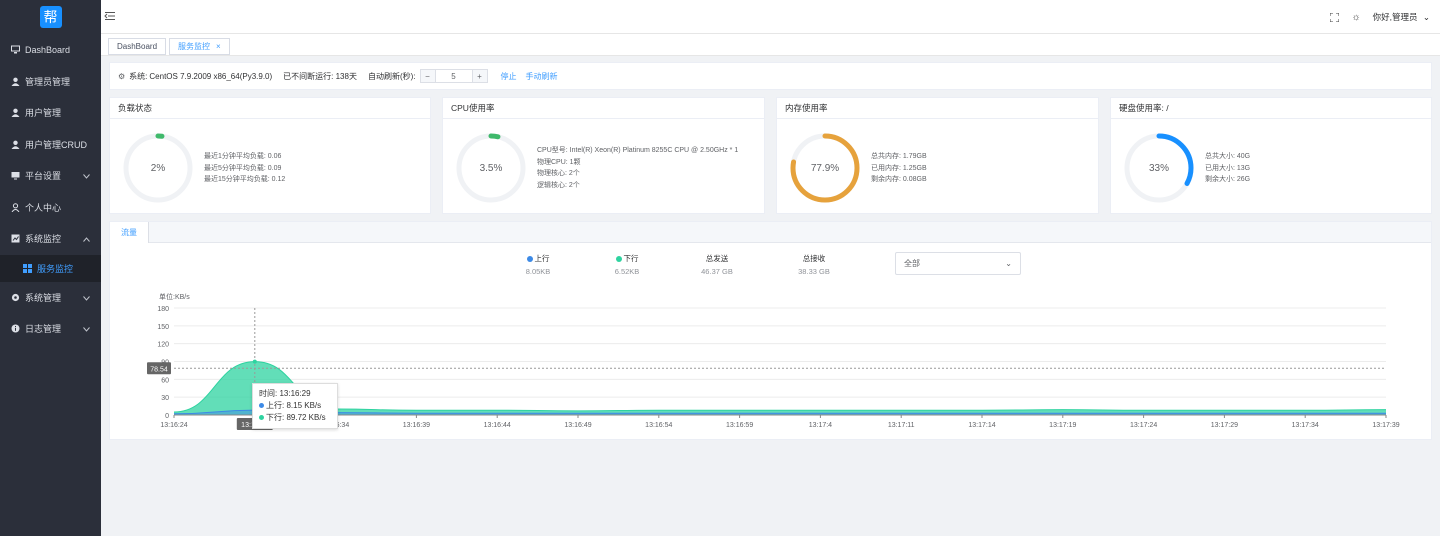 The height and width of the screenshot is (536, 1440). I want to click on gauge-value: 2%, so click(158, 168).